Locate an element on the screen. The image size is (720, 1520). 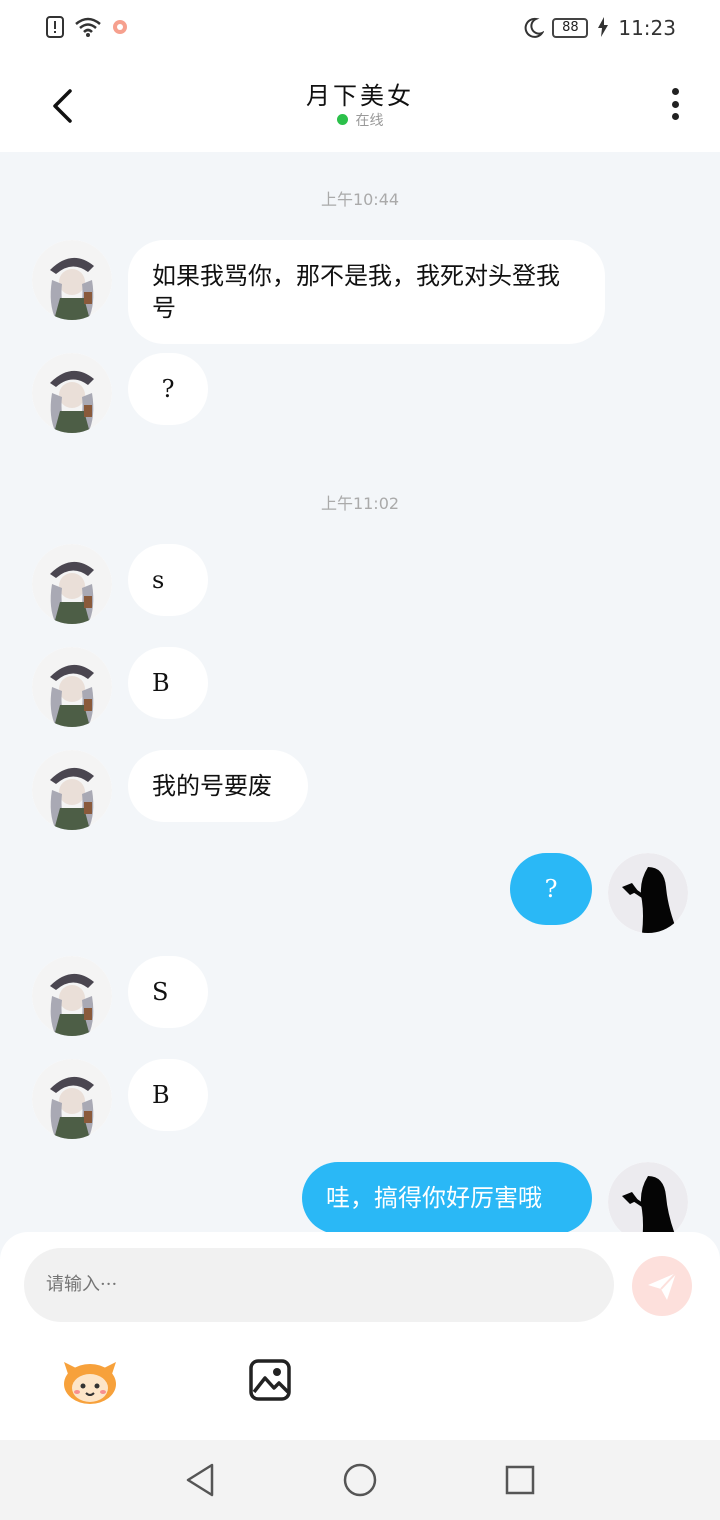
emoji-button is located at coordinates (90, 1380).